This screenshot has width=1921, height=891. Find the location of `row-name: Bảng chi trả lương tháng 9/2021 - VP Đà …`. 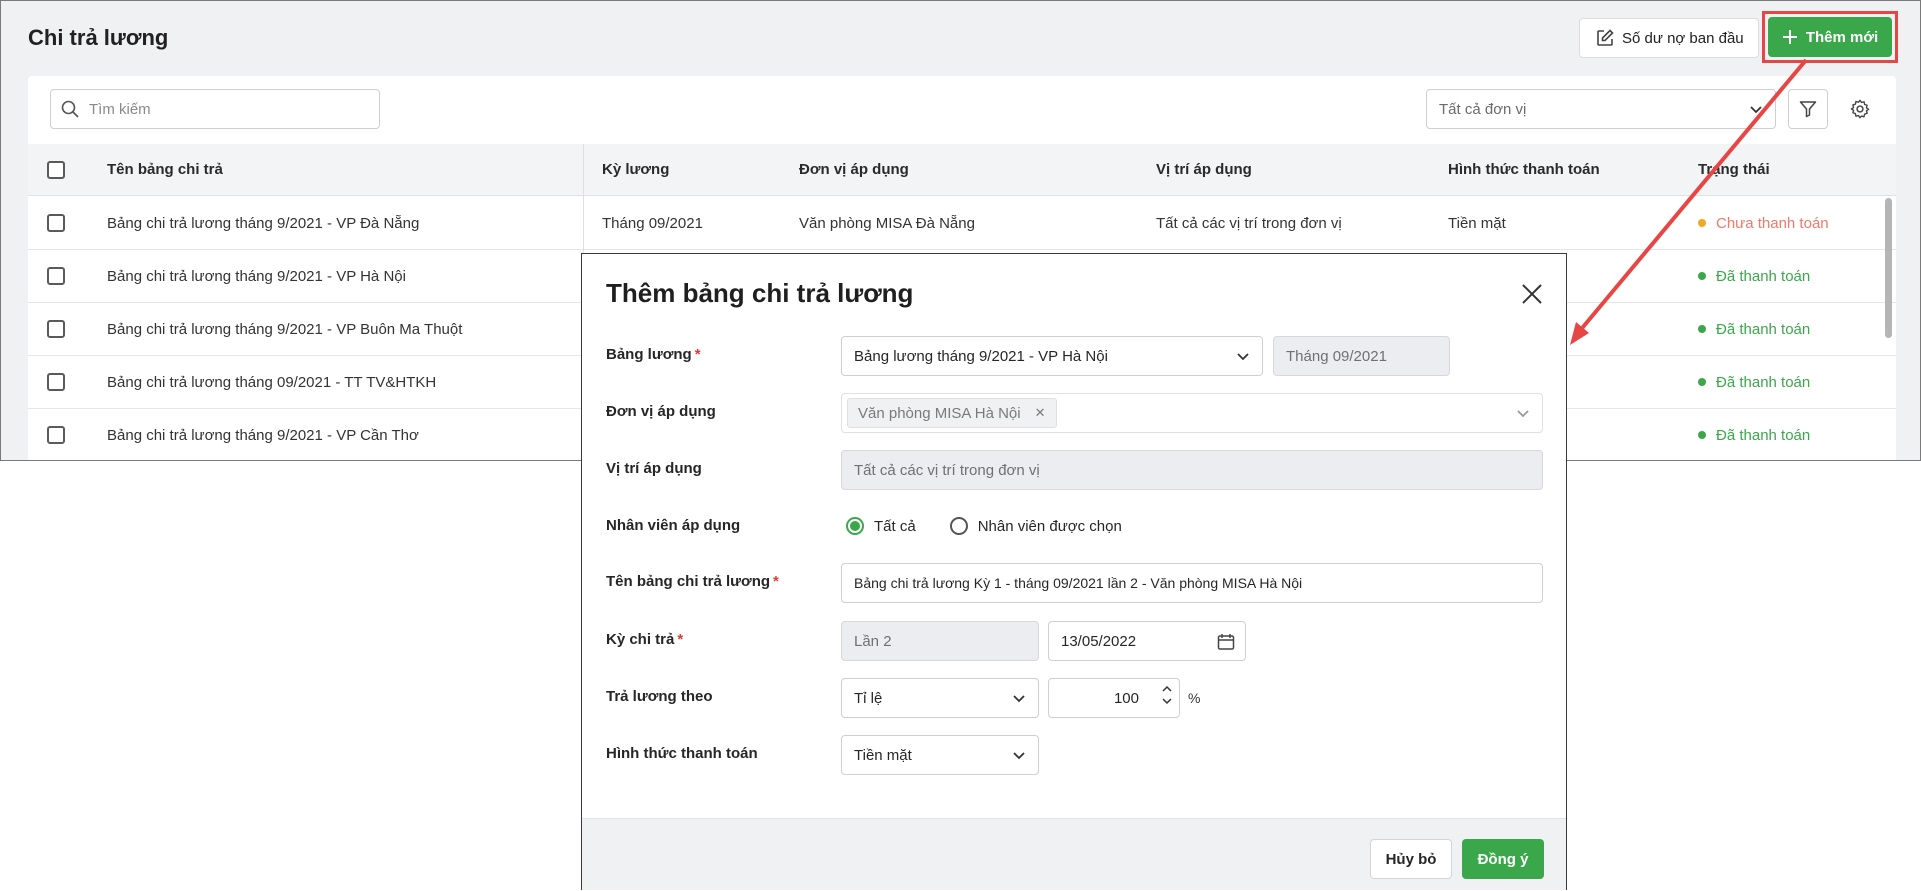

row-name: Bảng chi trả lương tháng 9/2021 - VP Đà … is located at coordinates (263, 223).